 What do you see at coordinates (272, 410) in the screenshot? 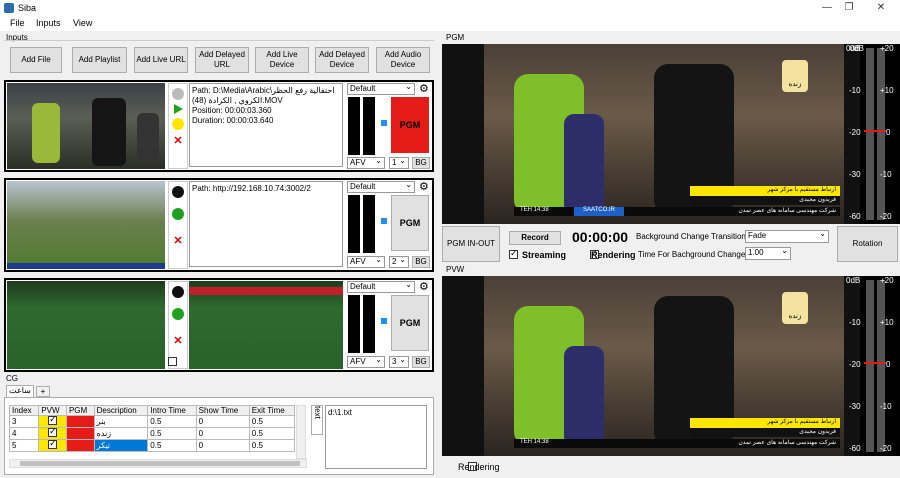
I see `col-exit-time: Exit Time` at bounding box center [272, 410].